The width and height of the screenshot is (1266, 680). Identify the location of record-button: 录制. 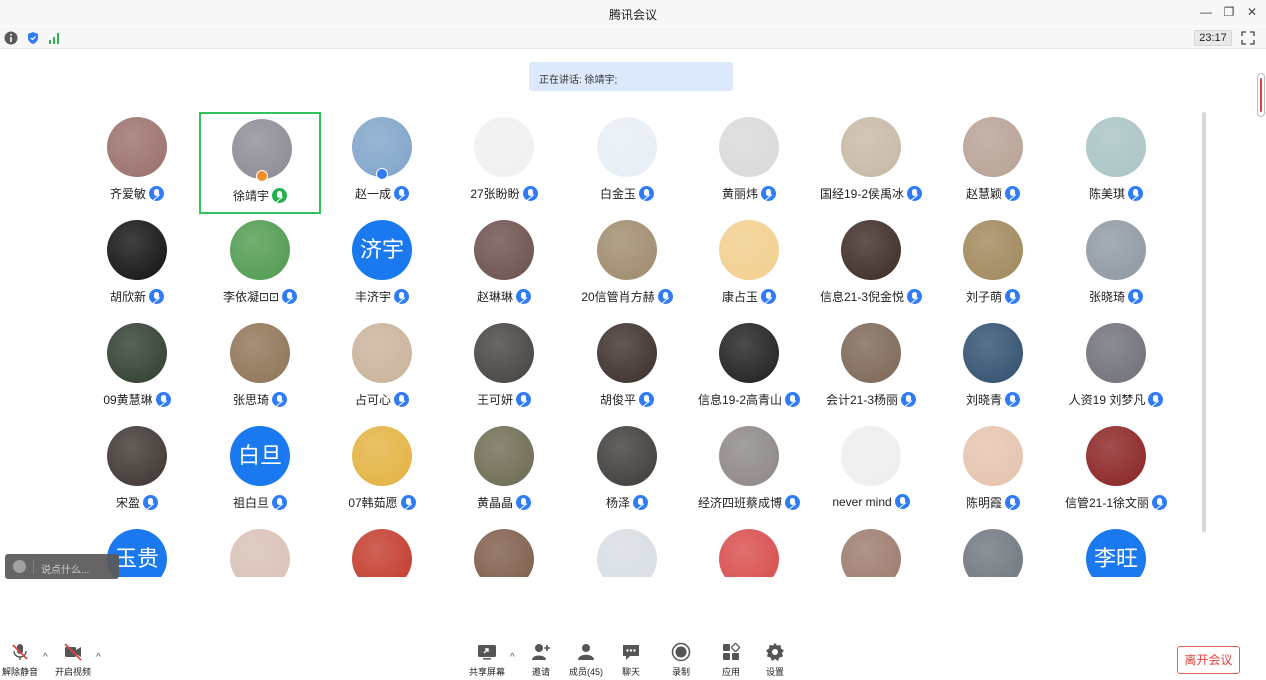
(681, 658).